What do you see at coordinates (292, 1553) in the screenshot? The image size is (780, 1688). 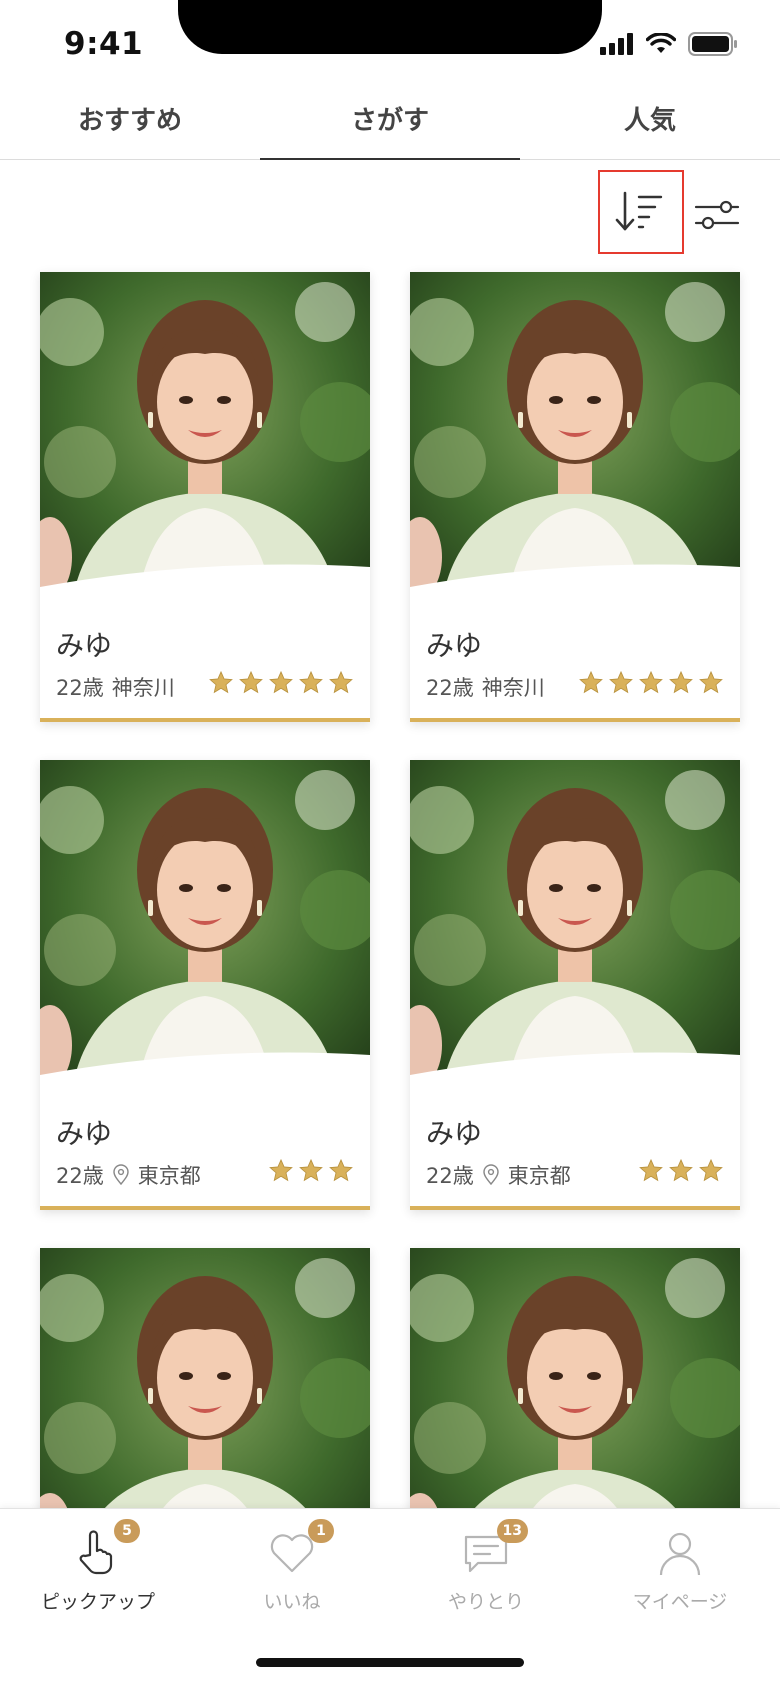 I see `heart-icon` at bounding box center [292, 1553].